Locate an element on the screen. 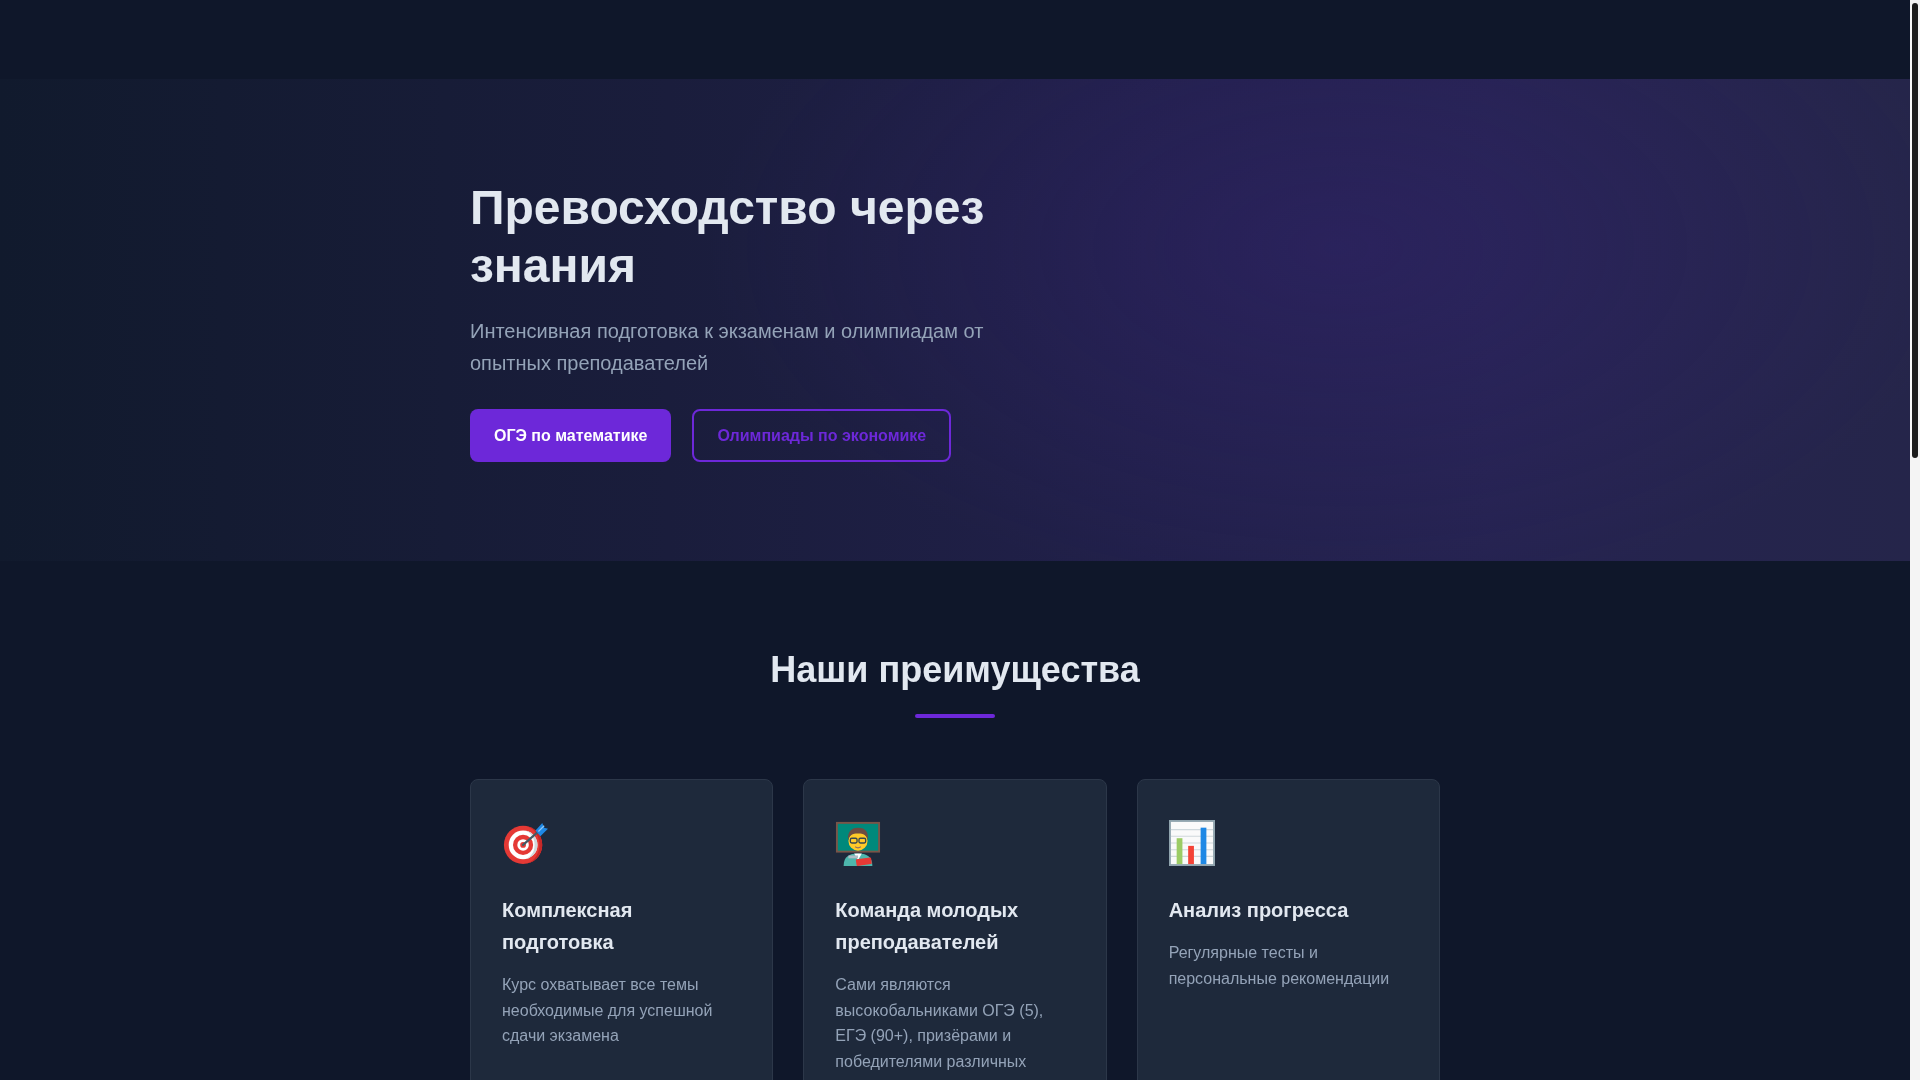 The image size is (1920, 1080). card-description: Курс охватывает все темы необходимые для успешной сдачи экзамена is located at coordinates (608, 1011).